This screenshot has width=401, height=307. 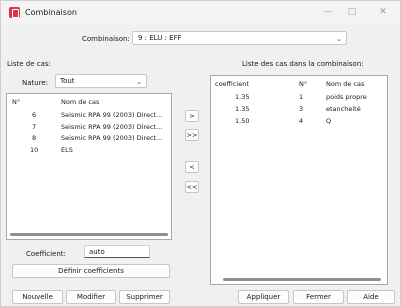 What do you see at coordinates (239, 38) in the screenshot?
I see `combinaison-select: 9 : ELU : EFF ⌄` at bounding box center [239, 38].